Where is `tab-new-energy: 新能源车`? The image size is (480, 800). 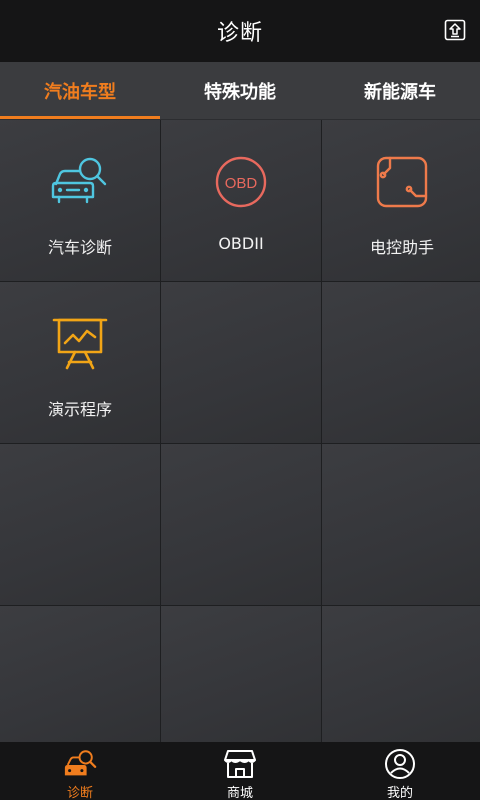
tab-new-energy: 新能源车 is located at coordinates (400, 90).